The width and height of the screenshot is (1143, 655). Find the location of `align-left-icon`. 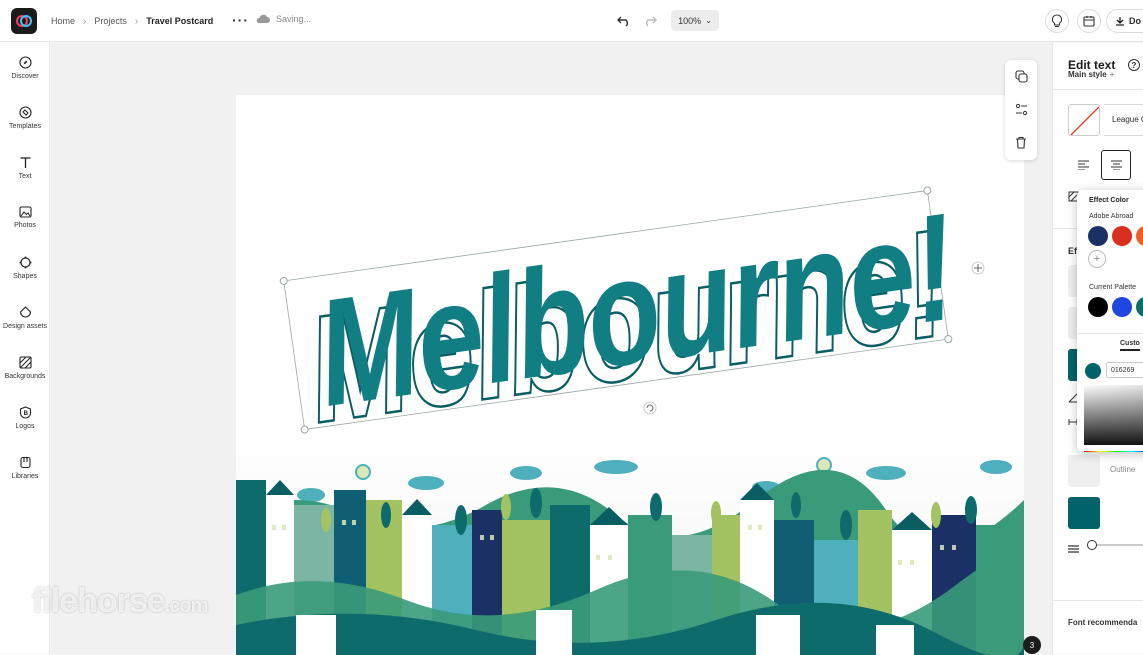

align-left-icon is located at coordinates (1083, 165).